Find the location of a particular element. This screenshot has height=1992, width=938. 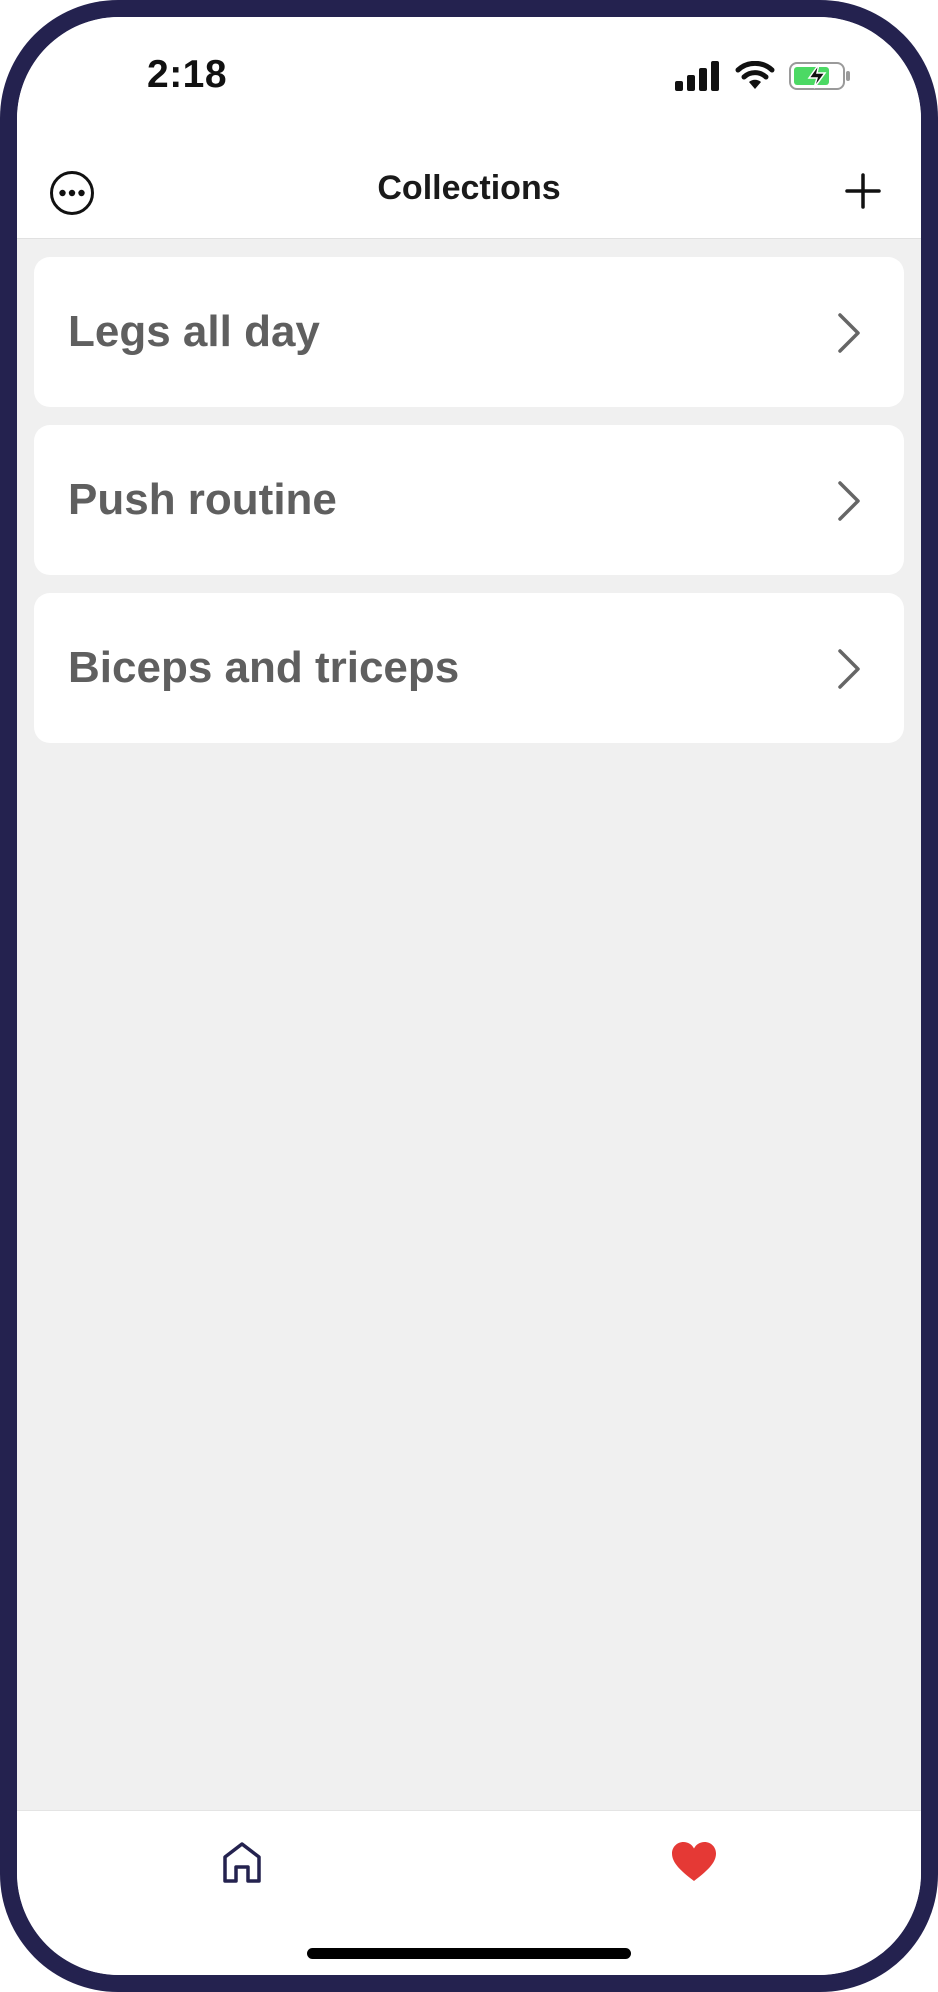

status-time: 2:18 is located at coordinates (187, 74).